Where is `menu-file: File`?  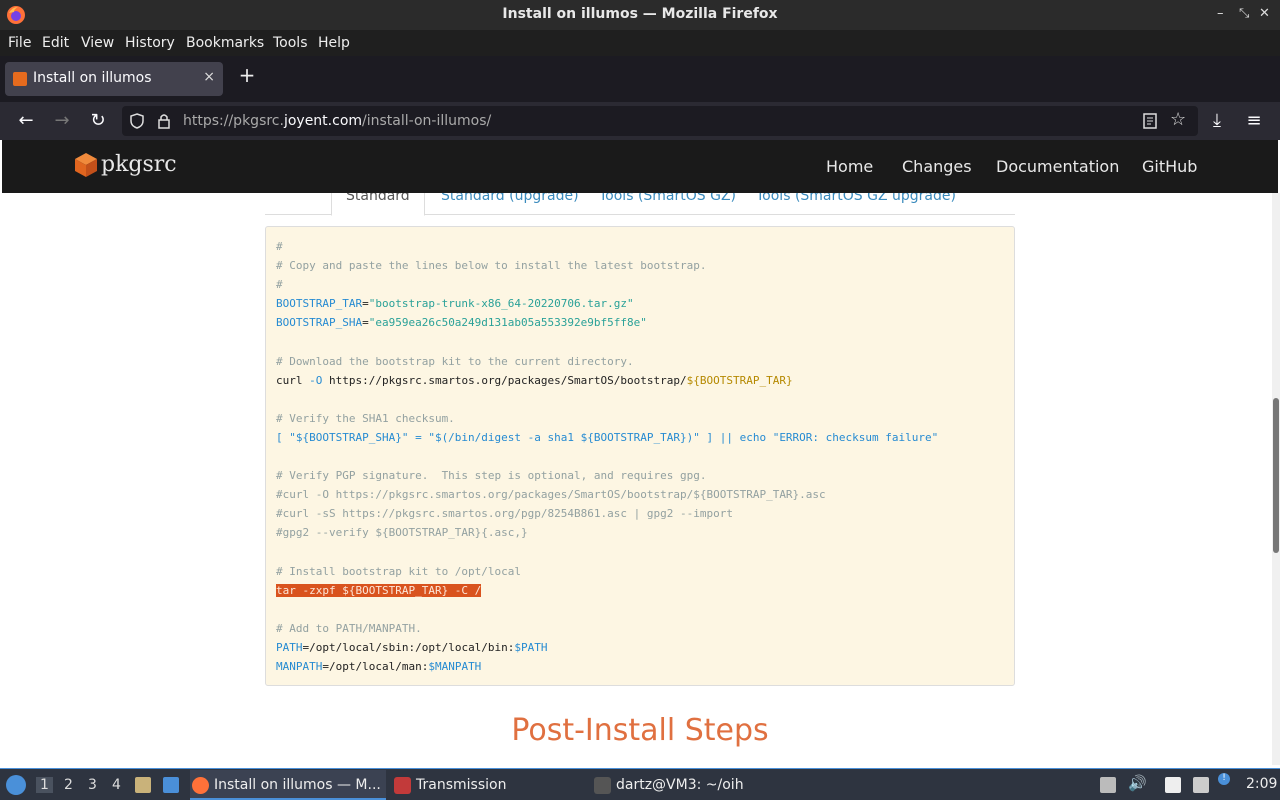
menu-file: File is located at coordinates (19, 43).